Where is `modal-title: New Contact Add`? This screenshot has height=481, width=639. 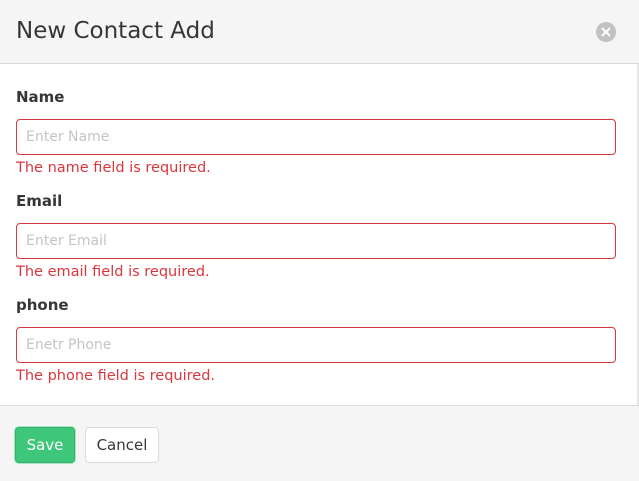
modal-title: New Contact Add is located at coordinates (115, 31).